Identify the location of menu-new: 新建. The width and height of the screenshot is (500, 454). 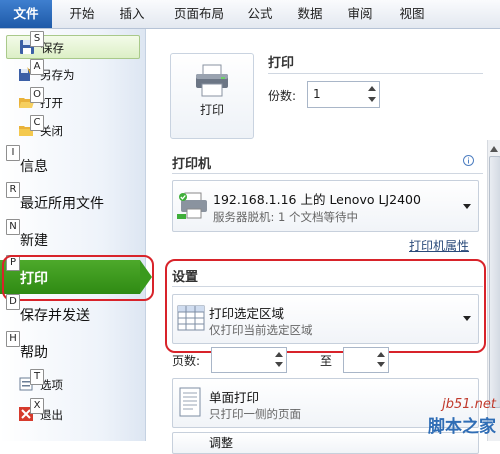
(70, 239).